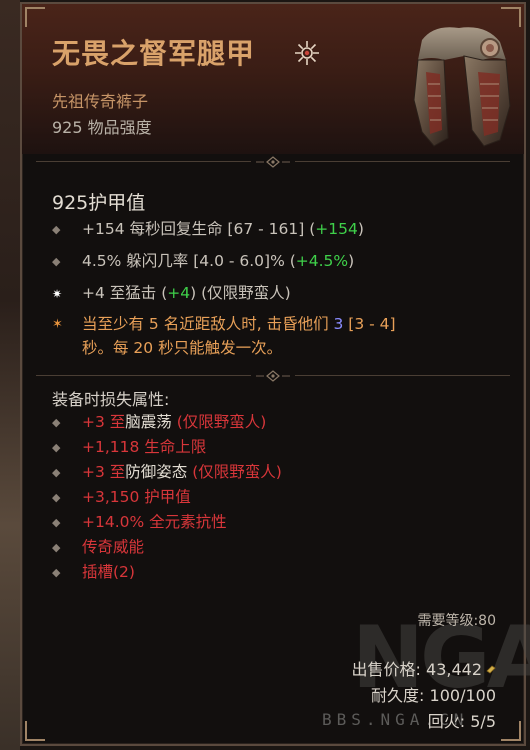  I want to click on lost-stat-line: ◆ 插槽(2), so click(93, 572).